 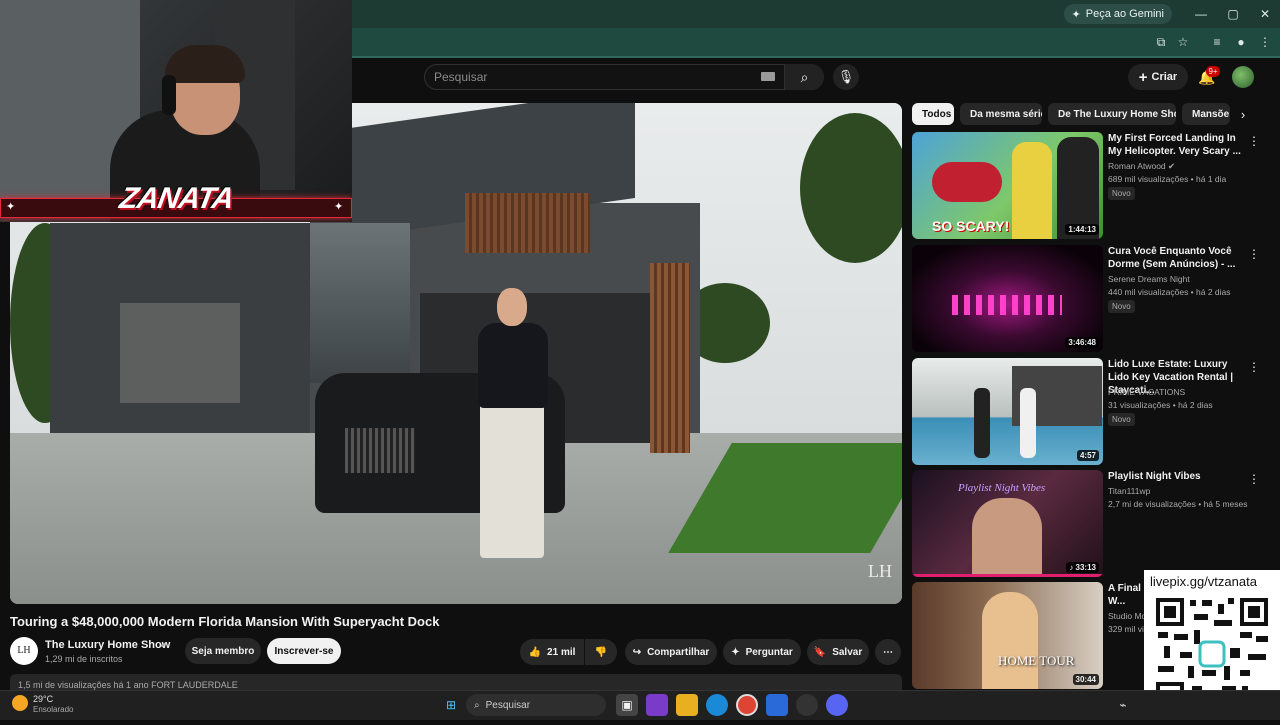 I want to click on visualizer-shape, so click(x=1007, y=305).